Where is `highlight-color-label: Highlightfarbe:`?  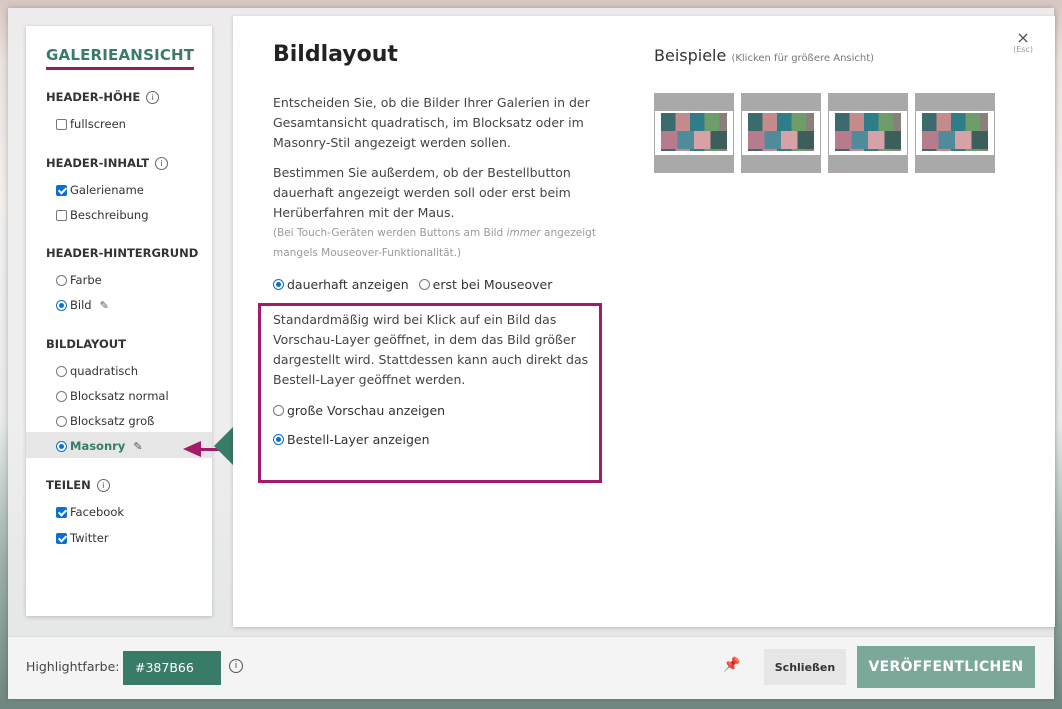 highlight-color-label: Highlightfarbe: is located at coordinates (73, 666).